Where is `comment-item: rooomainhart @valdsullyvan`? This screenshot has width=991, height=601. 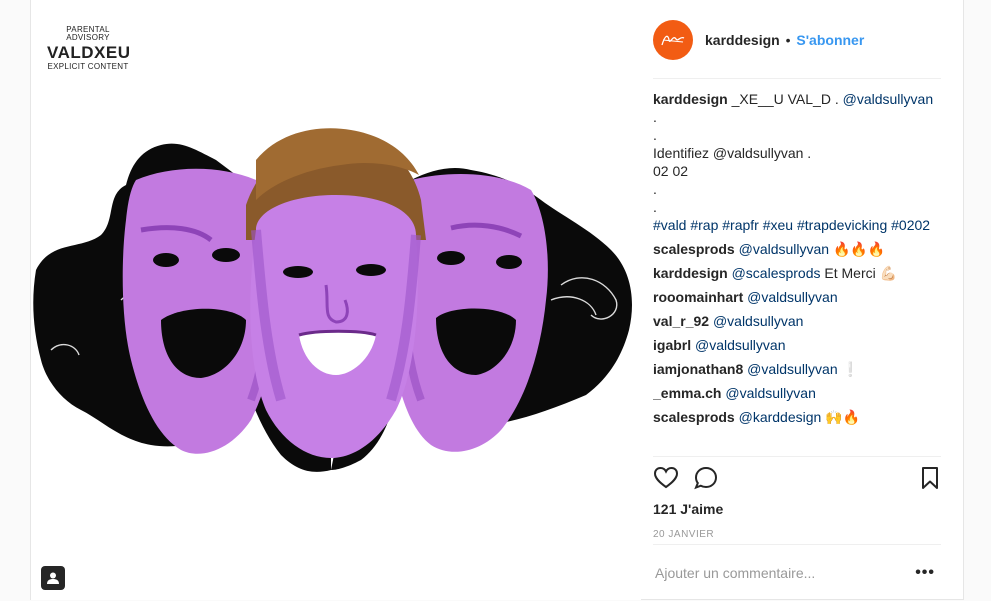 comment-item: rooomainhart @valdsullyvan is located at coordinates (797, 297).